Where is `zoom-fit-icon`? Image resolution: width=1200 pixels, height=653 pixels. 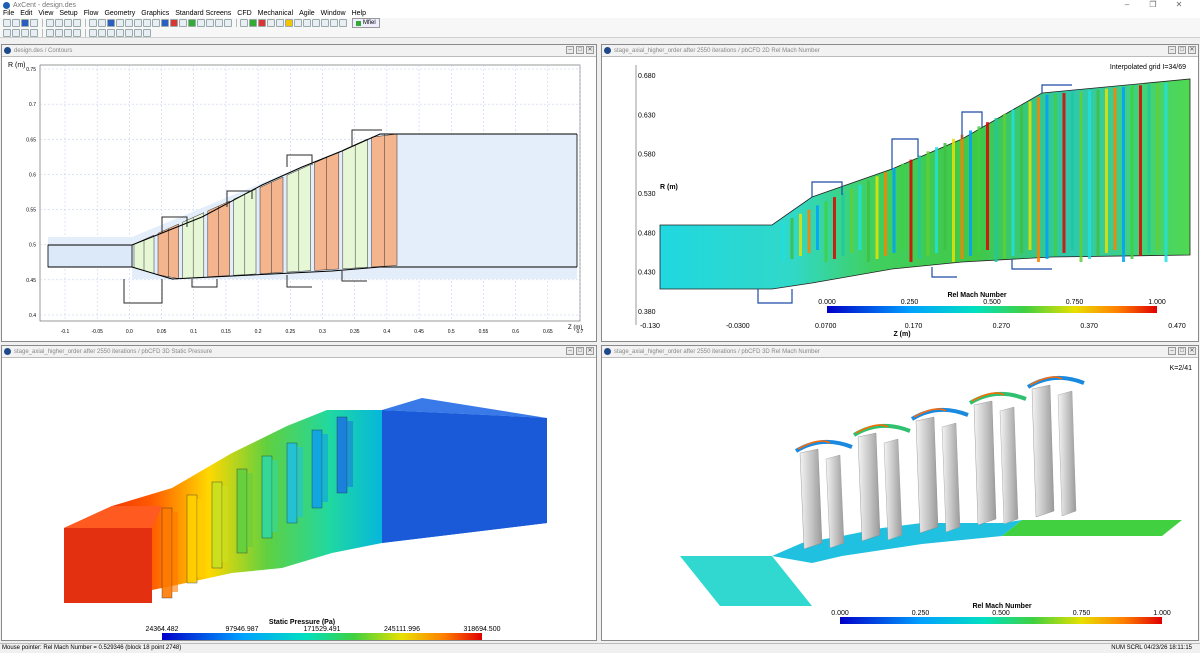
zoom-fit-icon is located at coordinates (93, 23).